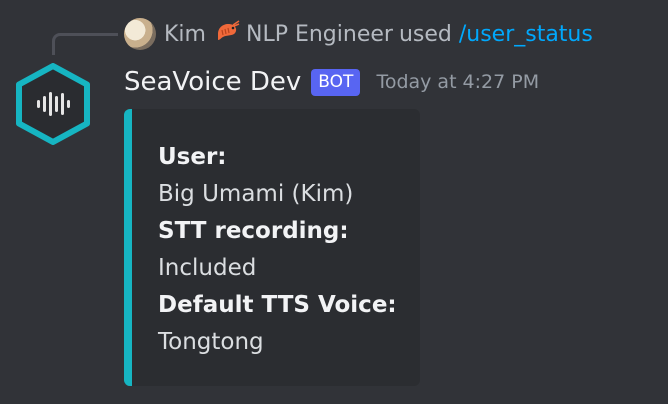  Describe the element at coordinates (85, 44) in the screenshot. I see `reply-connector-line` at that location.